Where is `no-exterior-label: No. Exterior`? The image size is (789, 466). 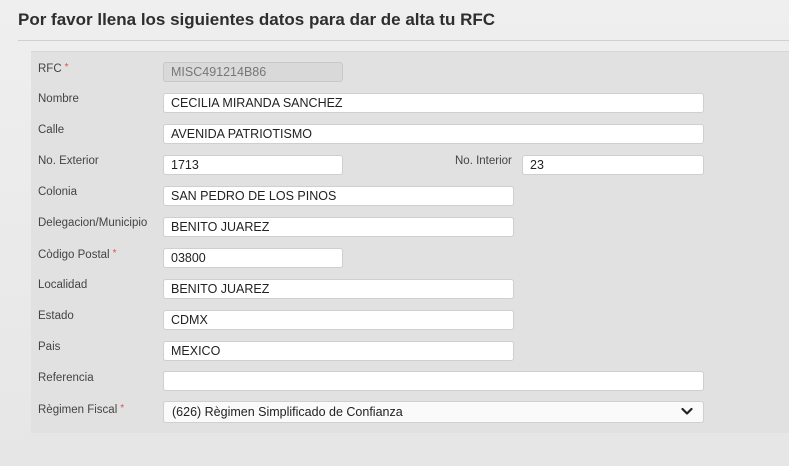 no-exterior-label: No. Exterior is located at coordinates (68, 161).